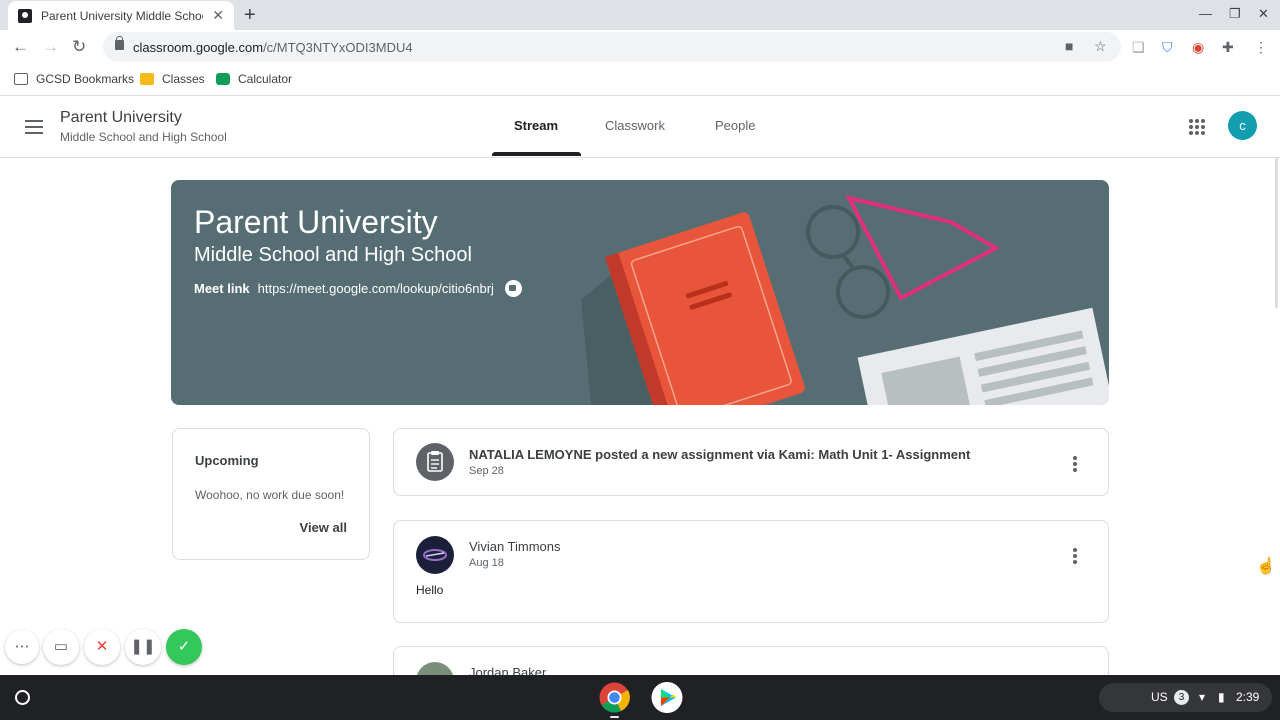 This screenshot has width=1280, height=720. What do you see at coordinates (513, 288) in the screenshot?
I see `video-camera-icon` at bounding box center [513, 288].